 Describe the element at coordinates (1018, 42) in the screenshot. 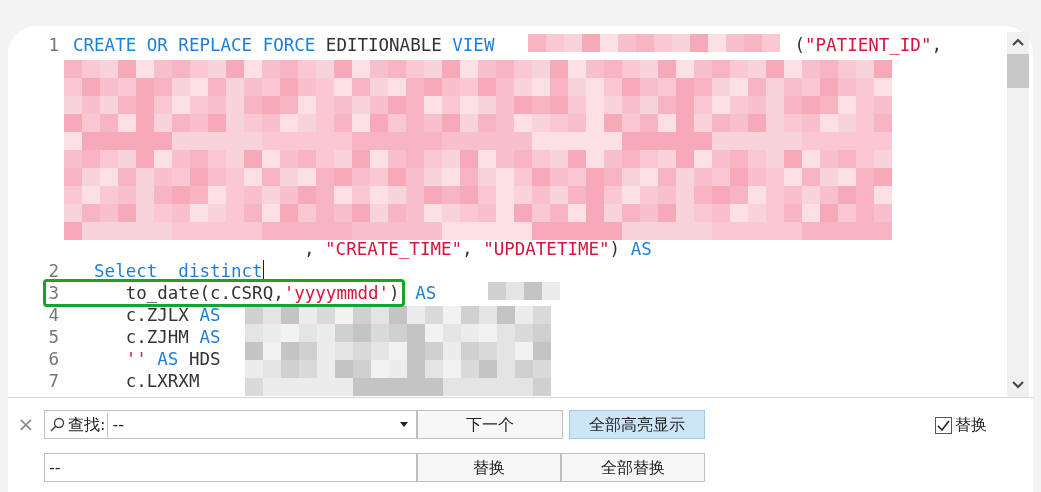

I see `scroll-up-icon` at that location.